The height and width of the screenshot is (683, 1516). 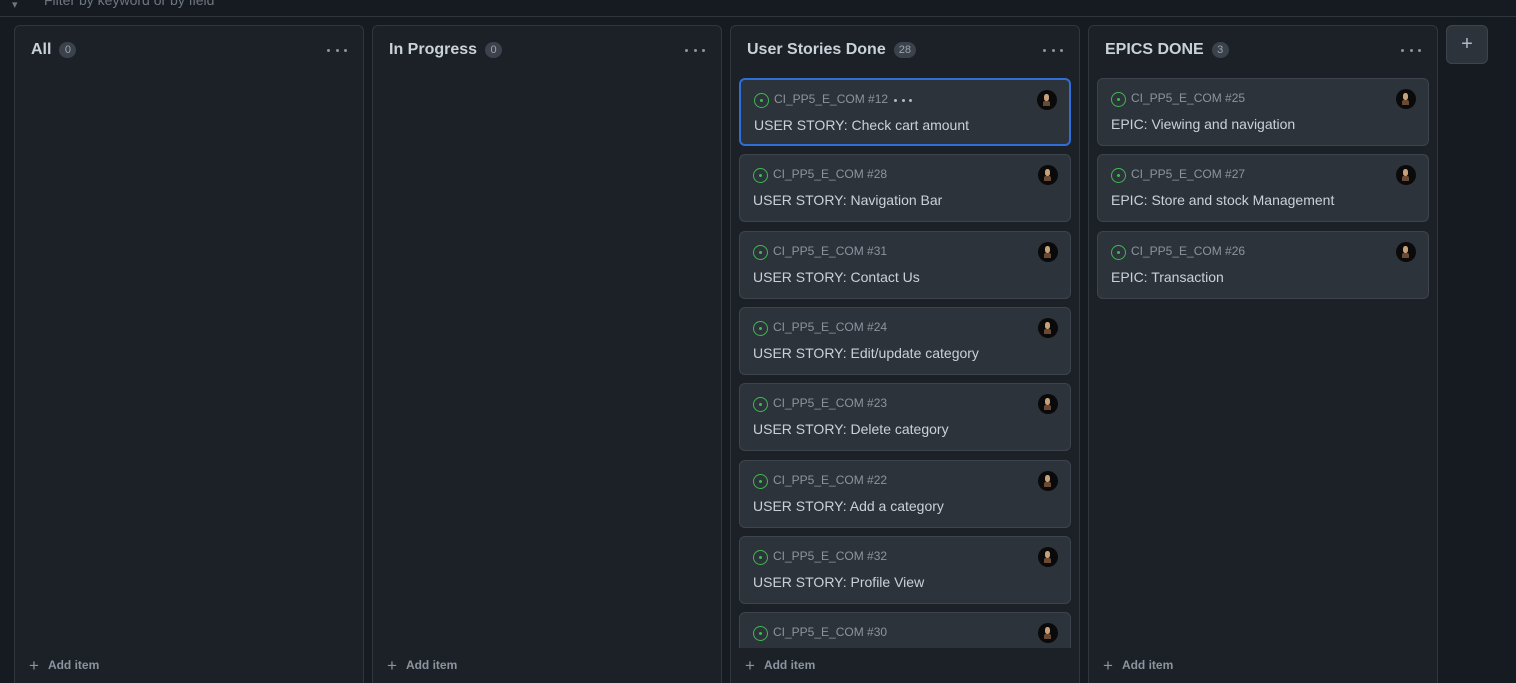 What do you see at coordinates (830, 403) in the screenshot?
I see `issue-reference: CI_PP5_E_COM #23` at bounding box center [830, 403].